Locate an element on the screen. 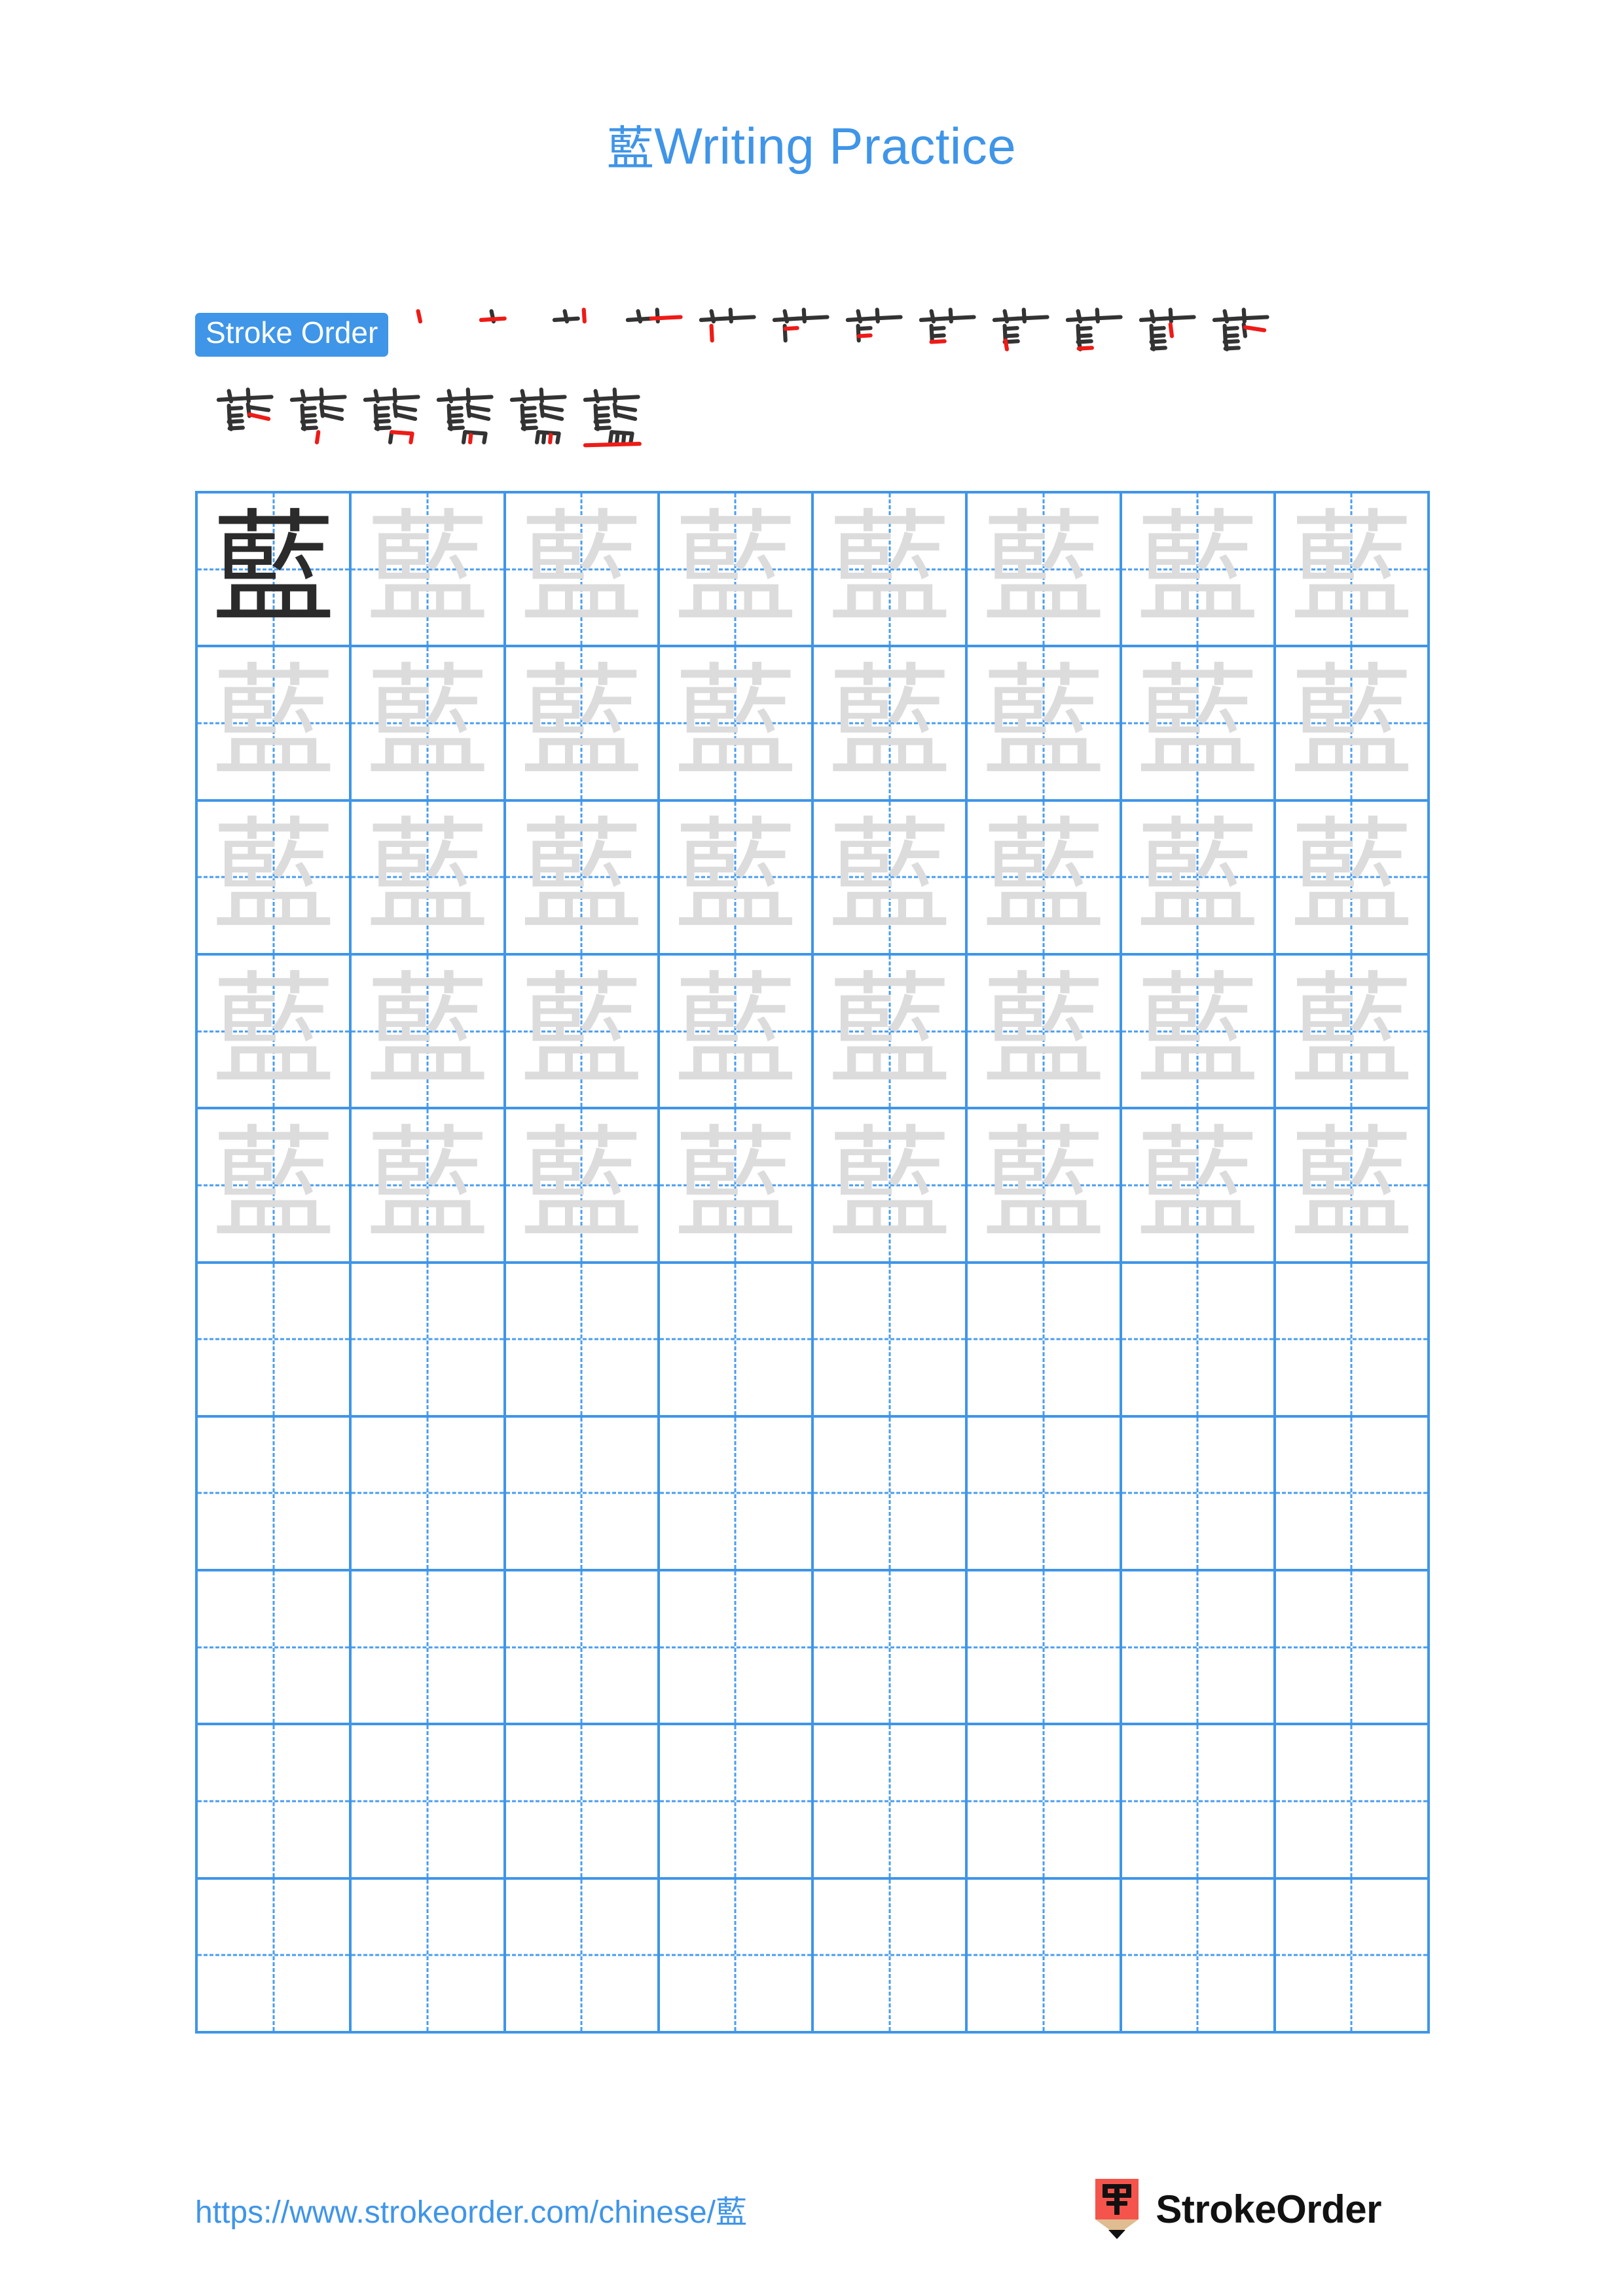 This screenshot has width=1623, height=2296. practice-cell-r6-c1 is located at coordinates (275, 1340).